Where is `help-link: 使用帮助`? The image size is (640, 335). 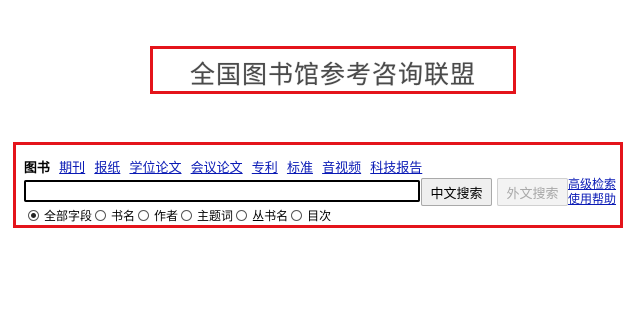 help-link: 使用帮助 is located at coordinates (592, 199).